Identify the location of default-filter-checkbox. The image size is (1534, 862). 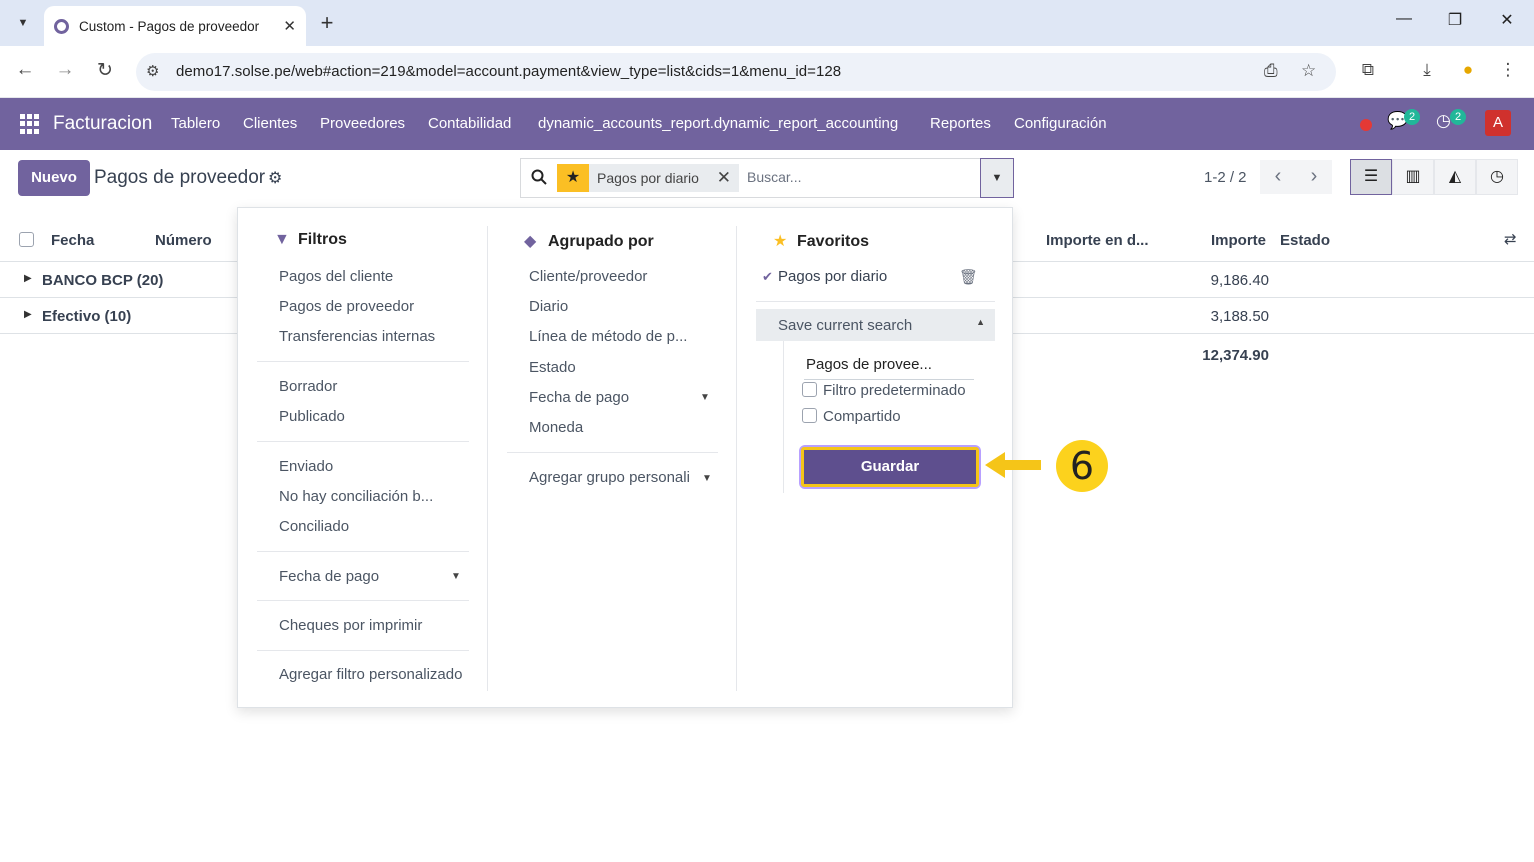
(809, 389).